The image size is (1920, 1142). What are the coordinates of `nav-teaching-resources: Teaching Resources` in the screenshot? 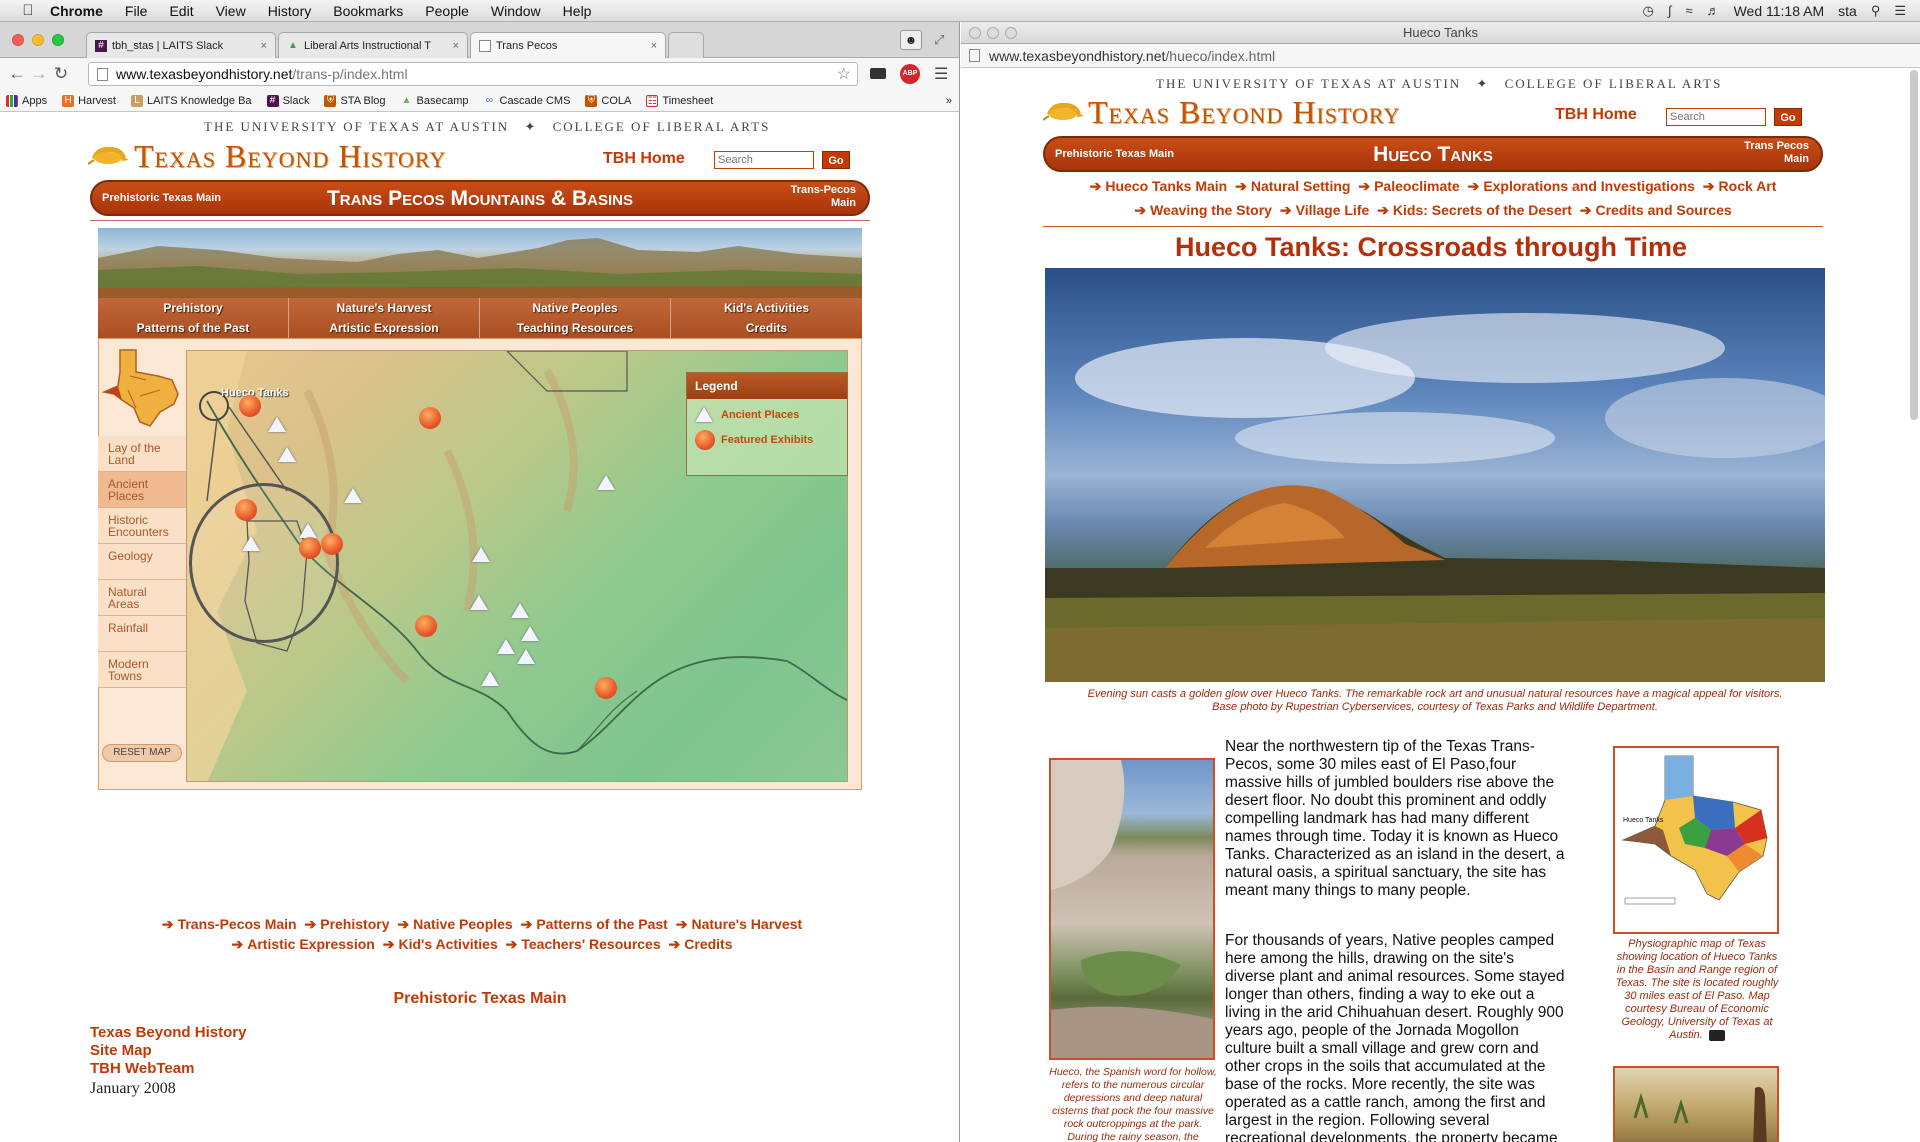 It's located at (575, 328).